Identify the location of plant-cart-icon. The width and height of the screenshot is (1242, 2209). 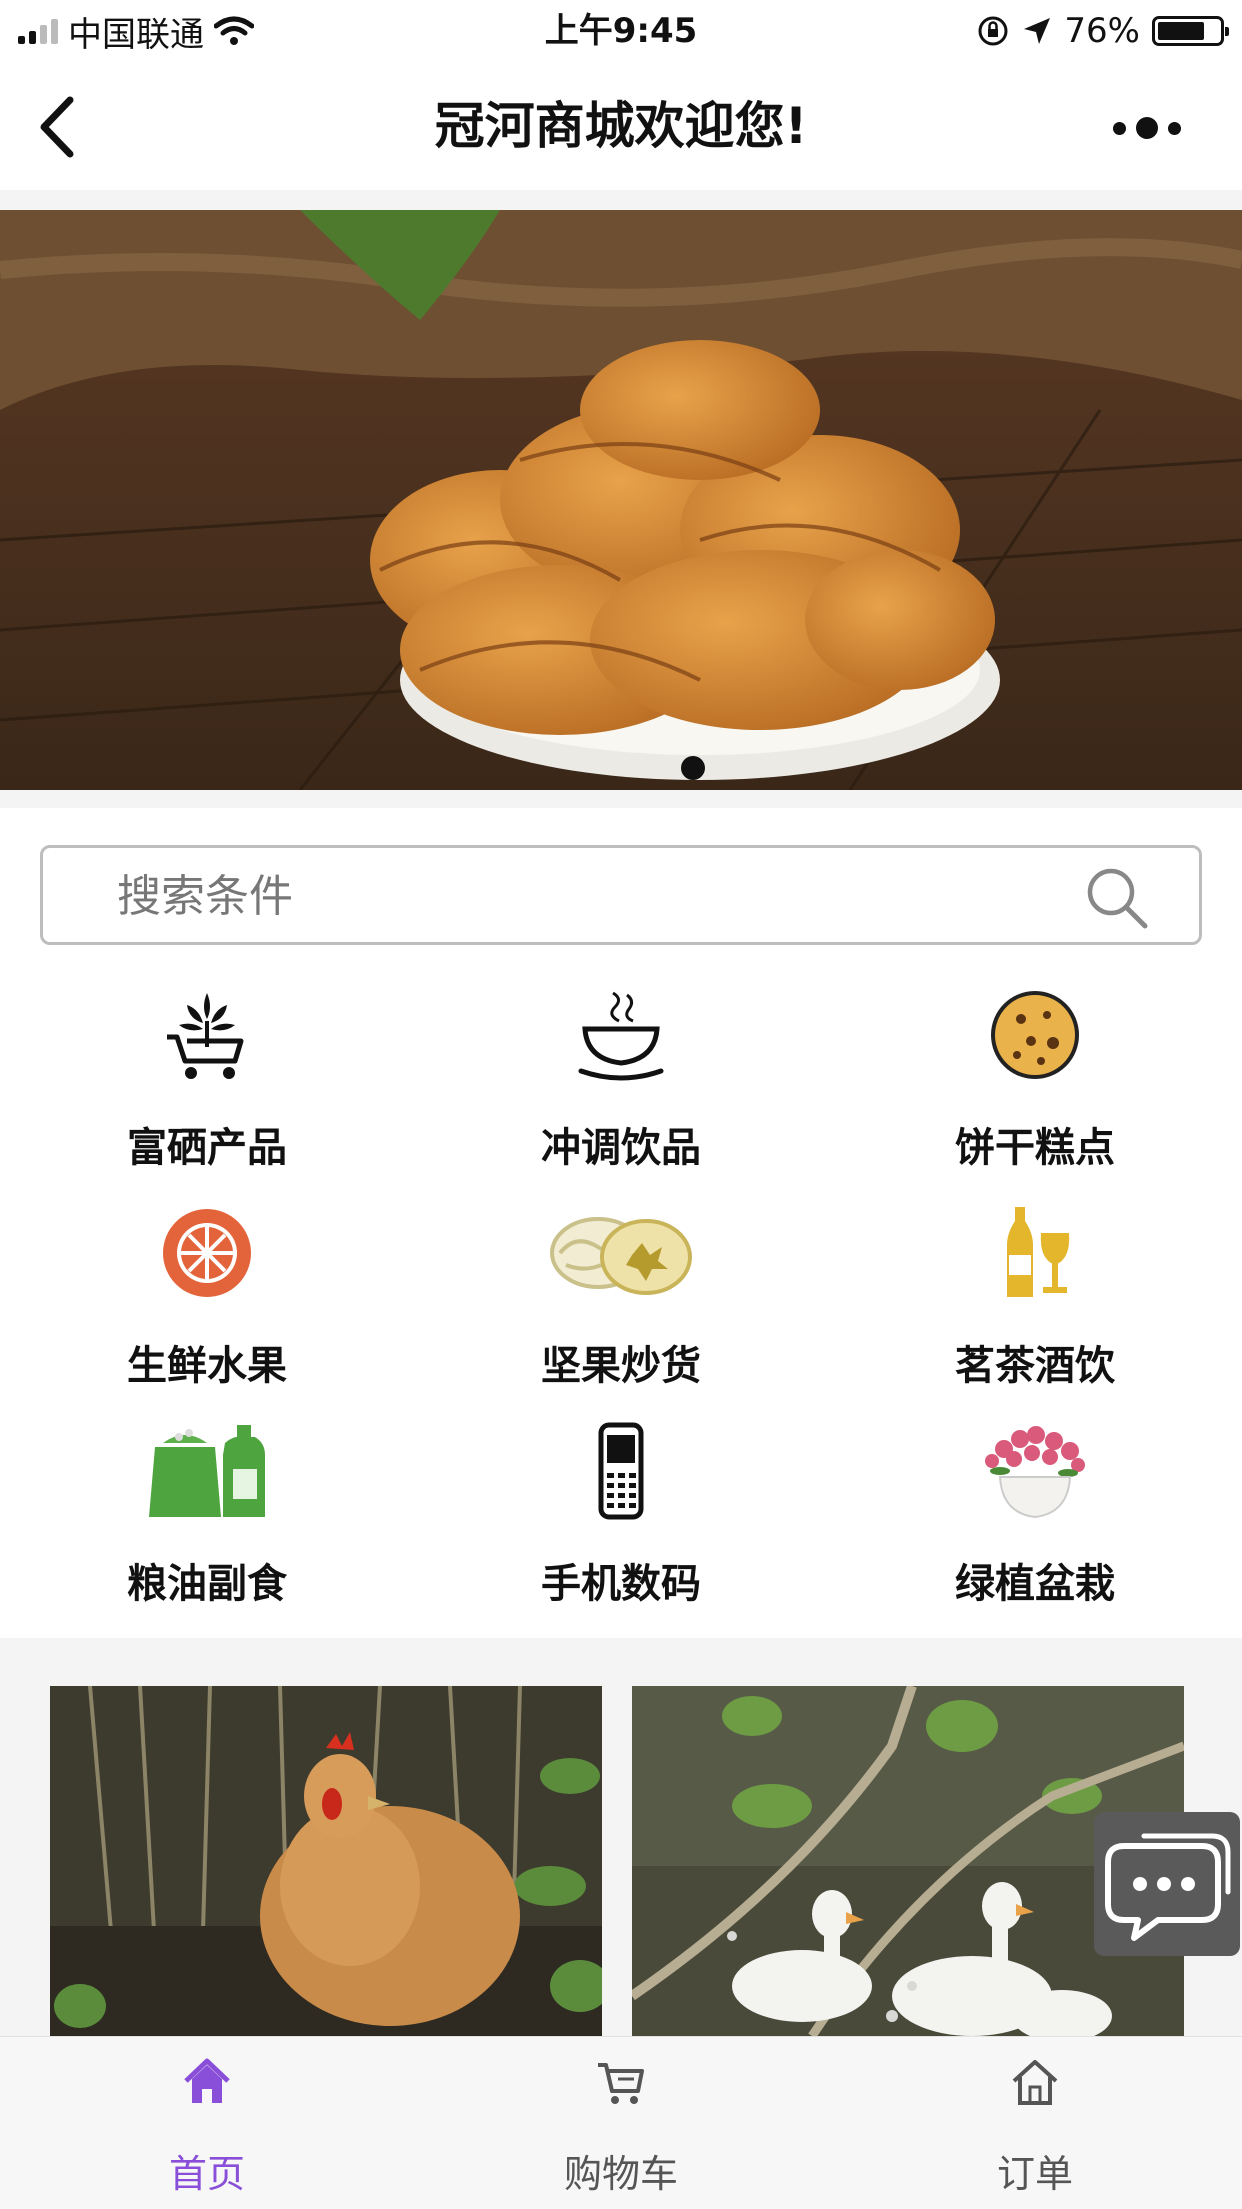
(205, 1036).